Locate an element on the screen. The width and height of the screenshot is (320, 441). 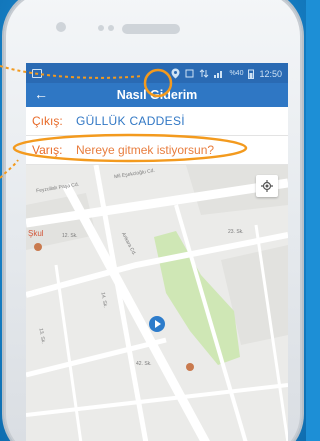
current-location-icon is located at coordinates (157, 324).